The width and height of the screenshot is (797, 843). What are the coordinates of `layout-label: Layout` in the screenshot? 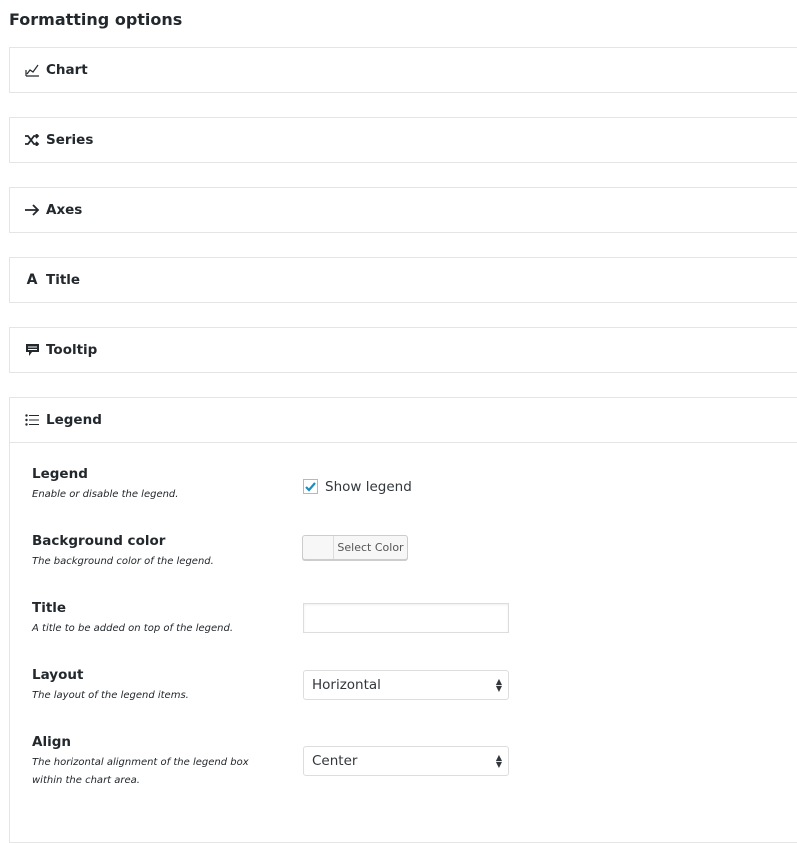 It's located at (58, 675).